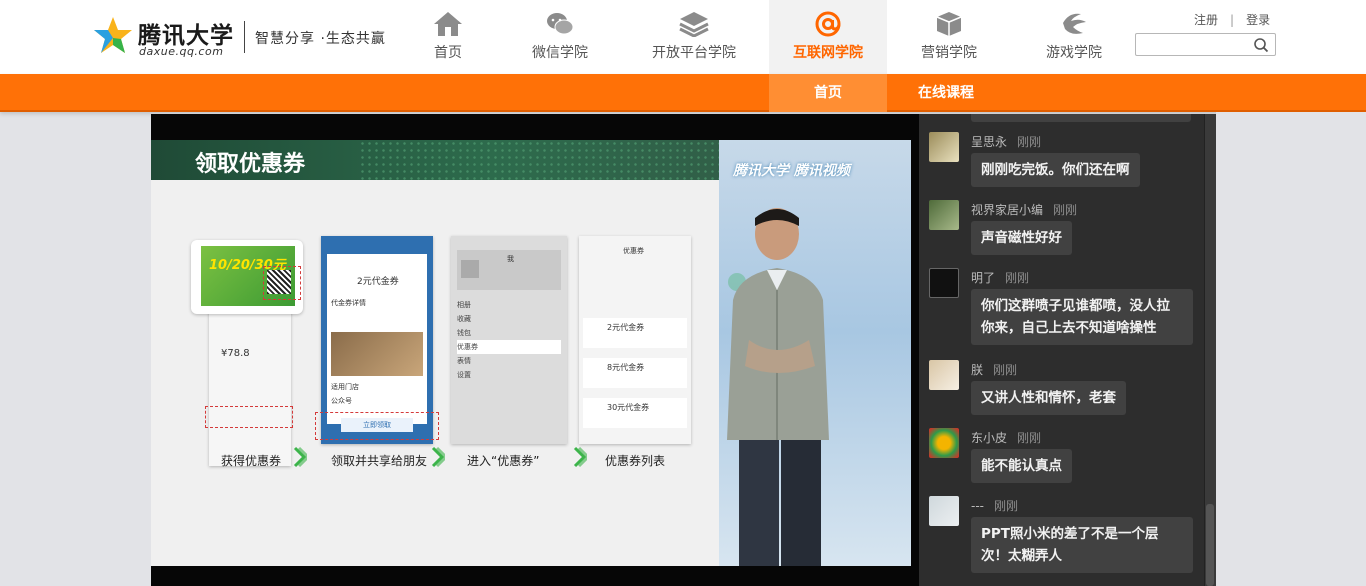  What do you see at coordinates (949, 53) in the screenshot?
I see `nav-label: 营销学院` at bounding box center [949, 53].